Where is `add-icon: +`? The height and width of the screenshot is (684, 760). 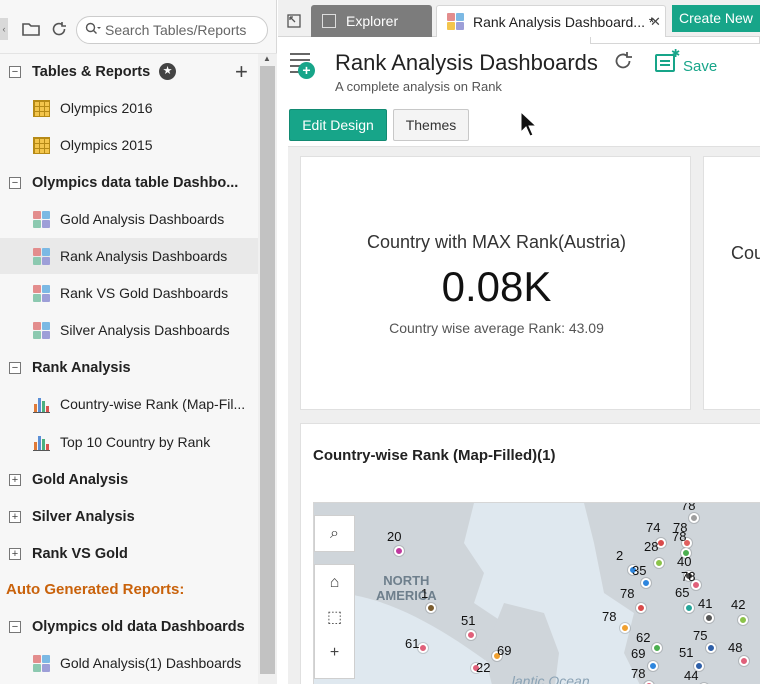 add-icon: + is located at coordinates (241, 72).